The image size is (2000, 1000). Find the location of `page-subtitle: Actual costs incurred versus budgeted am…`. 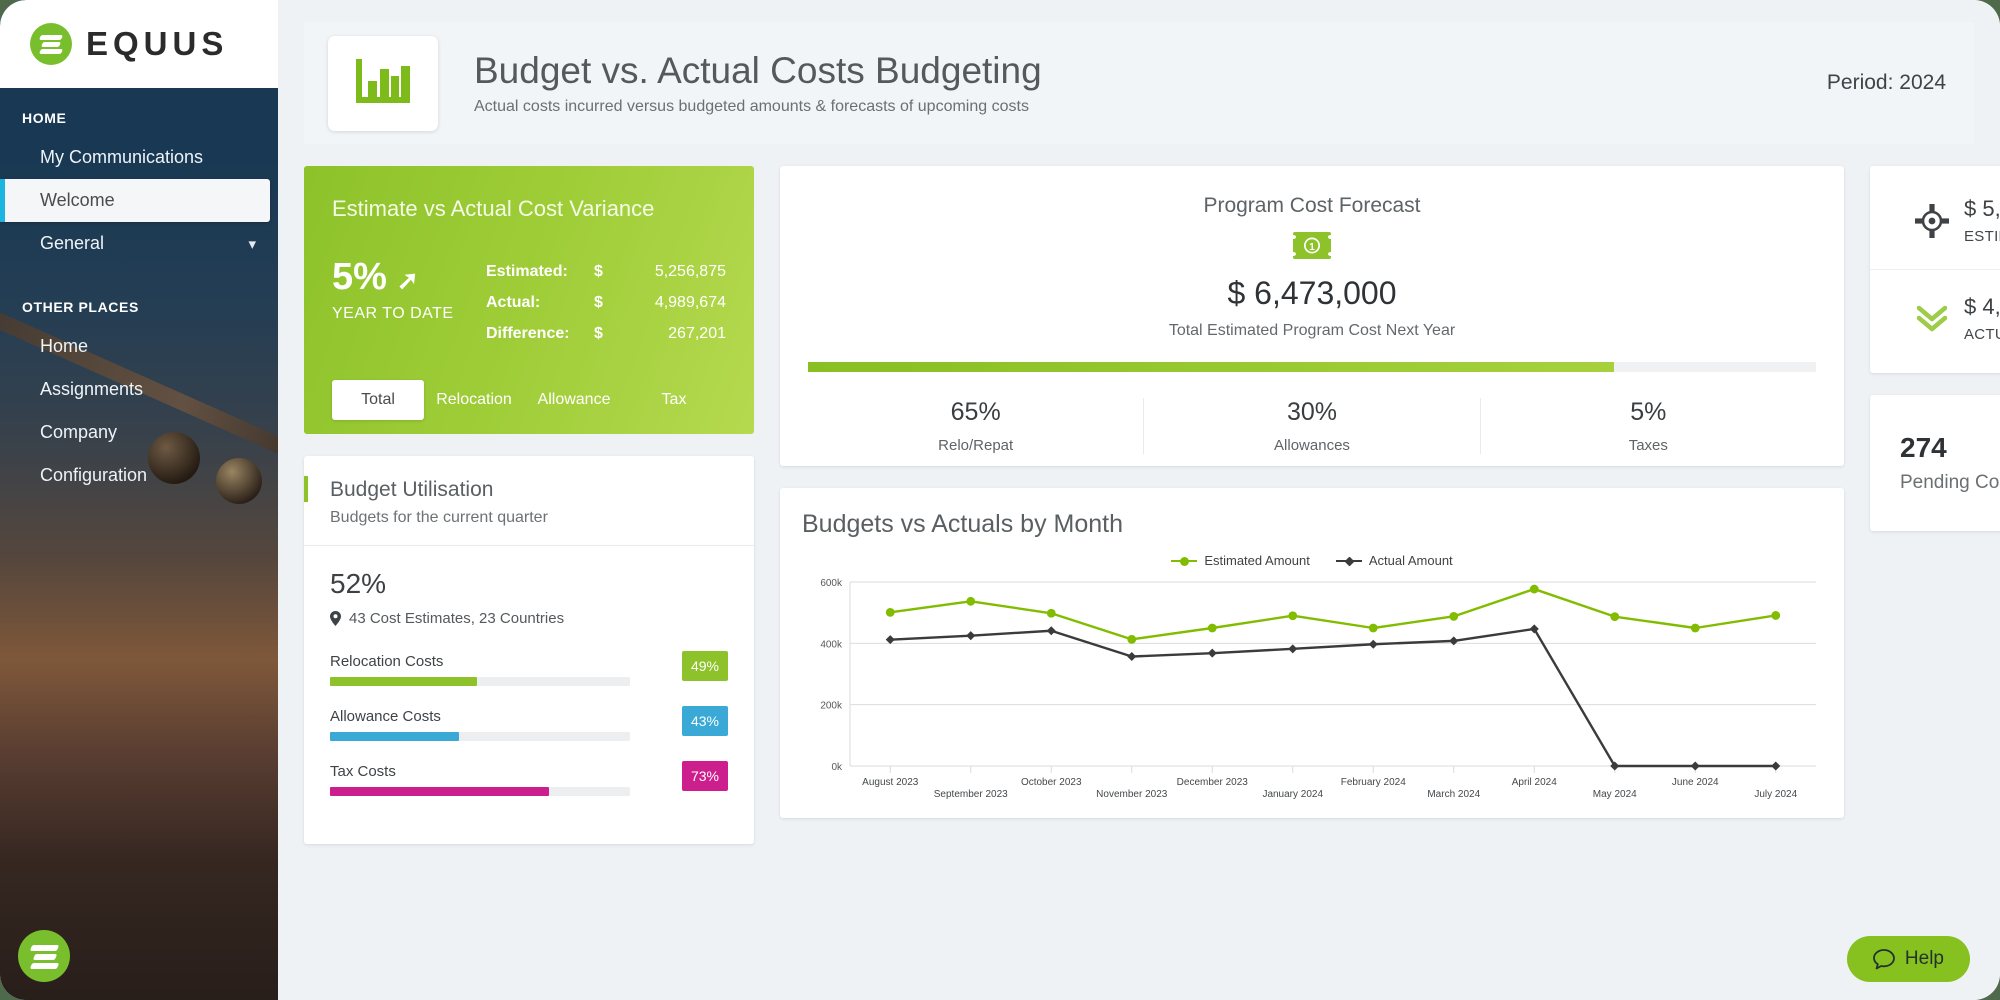

page-subtitle: Actual costs incurred versus budgeted am… is located at coordinates (751, 107).